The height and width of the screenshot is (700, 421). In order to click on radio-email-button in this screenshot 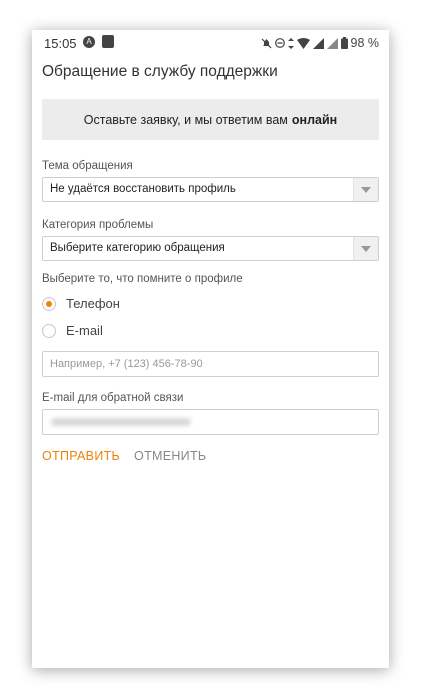, I will do `click(49, 330)`.